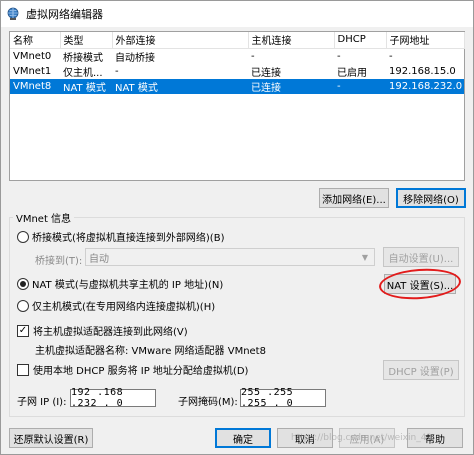  I want to click on restore-defaults-button: 还原默认设置(R), so click(51, 438).